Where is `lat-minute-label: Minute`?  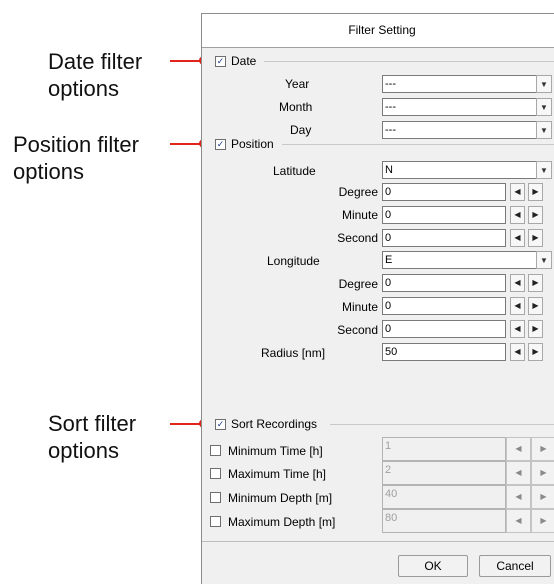
lat-minute-label: Minute is located at coordinates (359, 215).